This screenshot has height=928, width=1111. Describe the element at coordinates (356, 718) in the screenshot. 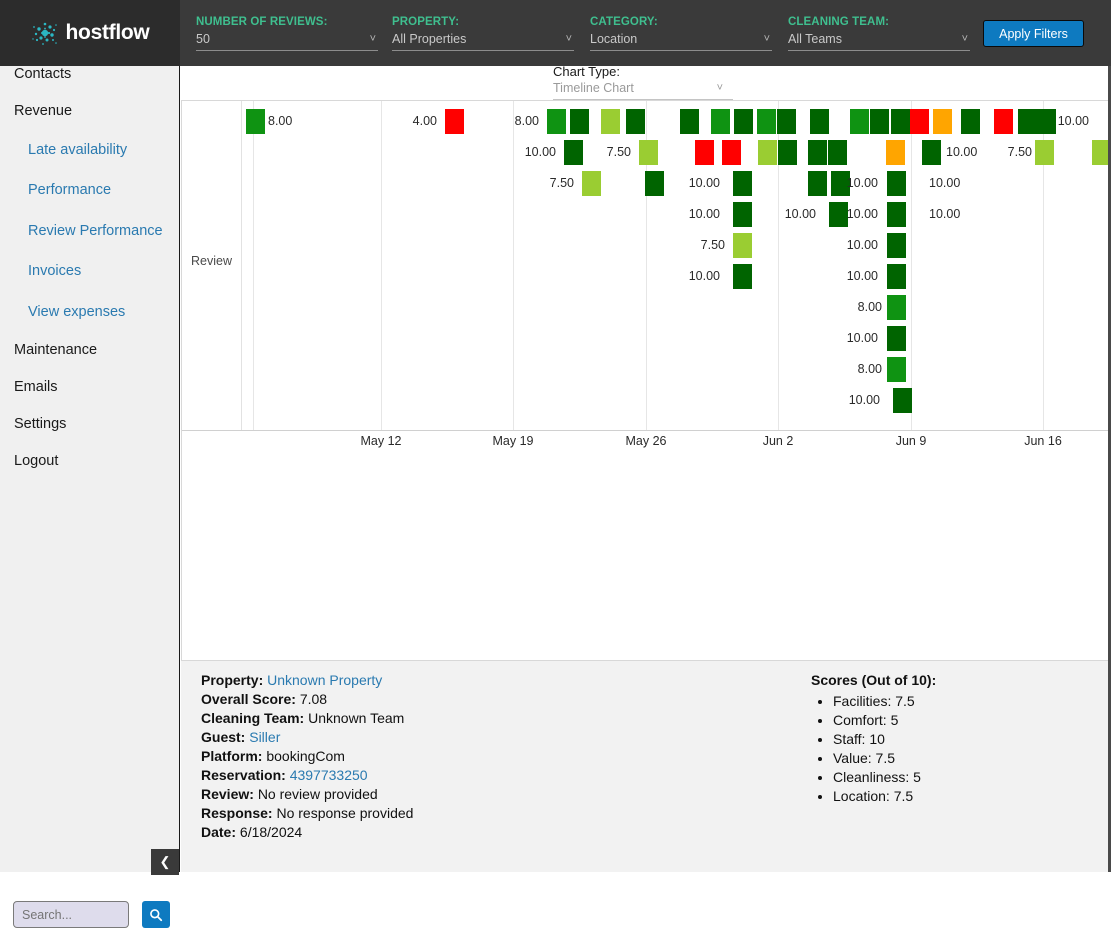

I see `detail-value: Unknown Team` at that location.